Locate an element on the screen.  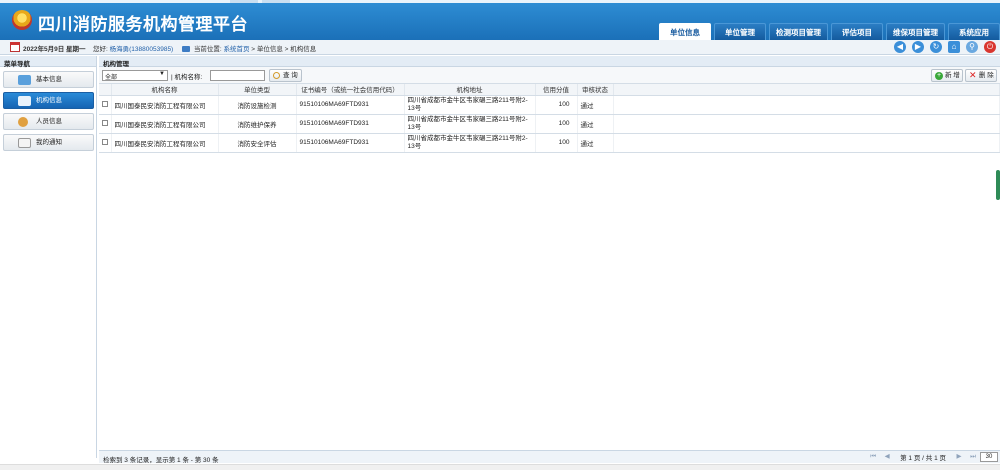
greeting: 您好: 杨海勇(13880053985) is located at coordinates (133, 48).